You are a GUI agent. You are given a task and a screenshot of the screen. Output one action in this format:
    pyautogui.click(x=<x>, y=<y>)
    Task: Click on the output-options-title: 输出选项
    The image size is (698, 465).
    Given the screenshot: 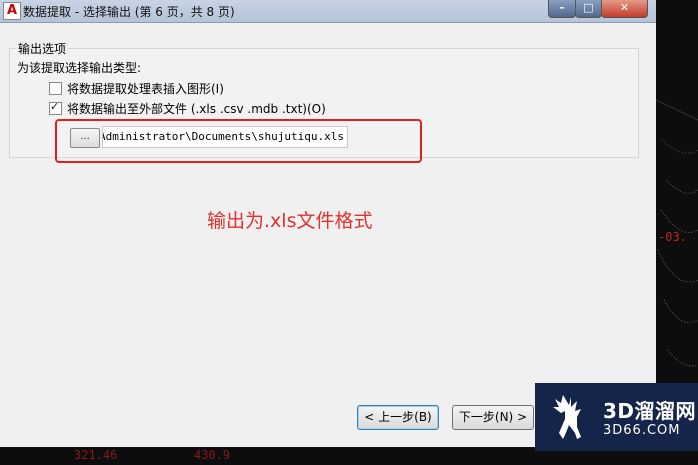 What is the action you would take?
    pyautogui.click(x=42, y=48)
    